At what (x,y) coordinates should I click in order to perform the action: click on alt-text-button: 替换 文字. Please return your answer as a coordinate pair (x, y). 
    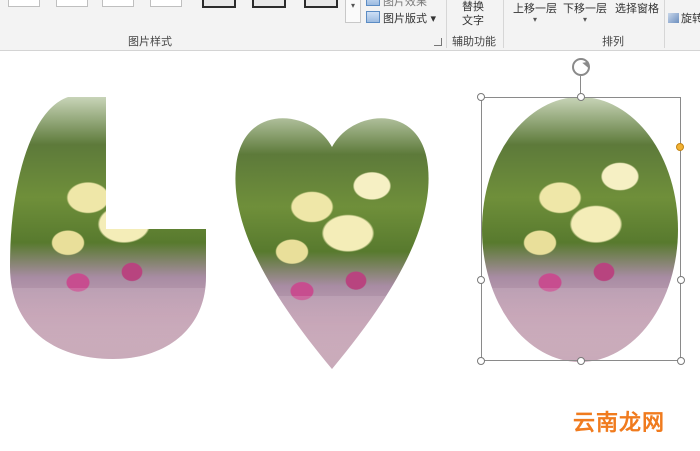
    Looking at the image, I should click on (473, 14).